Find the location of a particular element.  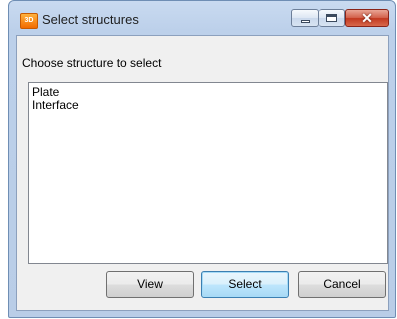

list-item-plate: Plate is located at coordinates (208, 92).